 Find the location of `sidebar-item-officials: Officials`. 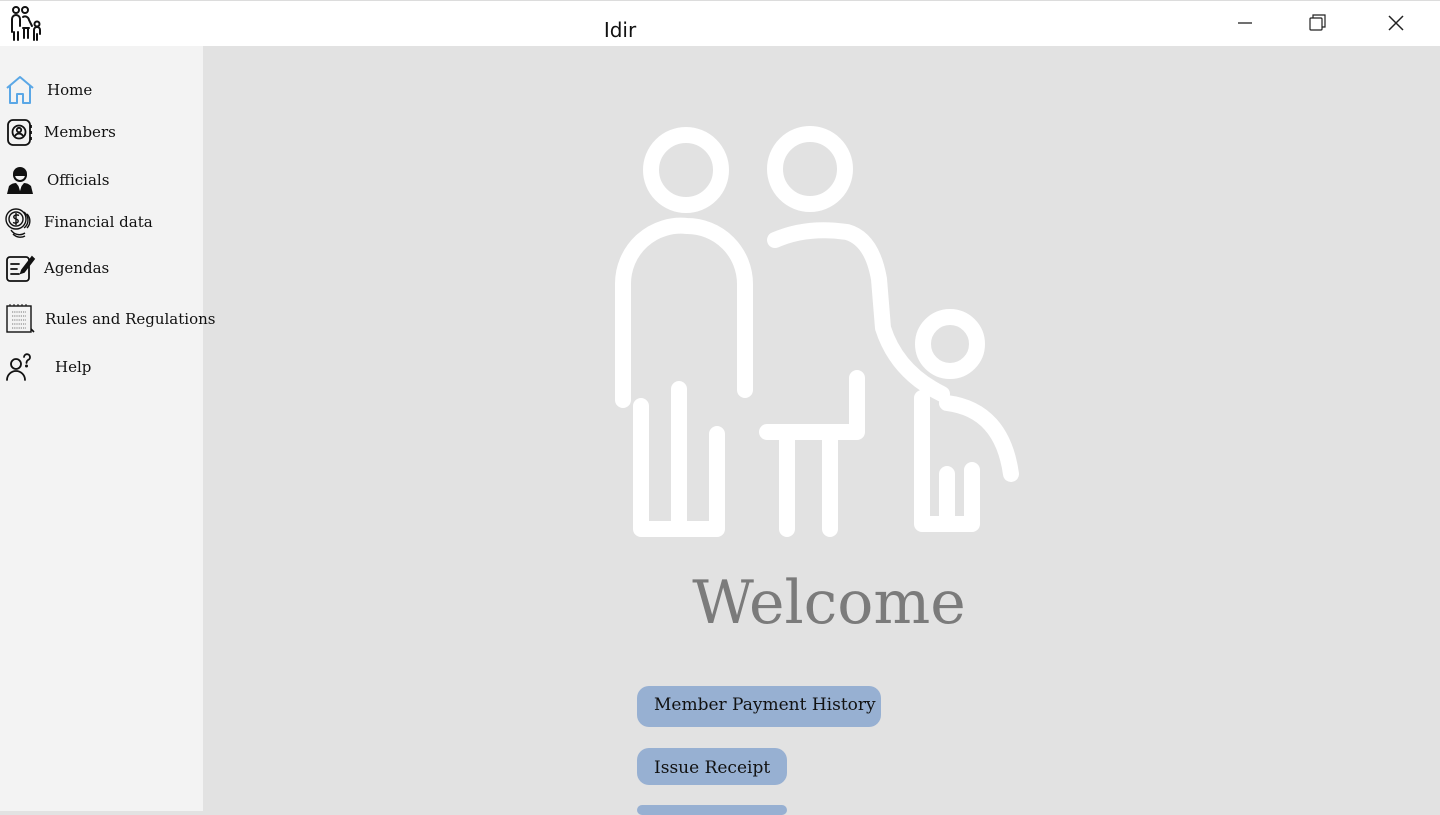

sidebar-item-officials: Officials is located at coordinates (101, 180).